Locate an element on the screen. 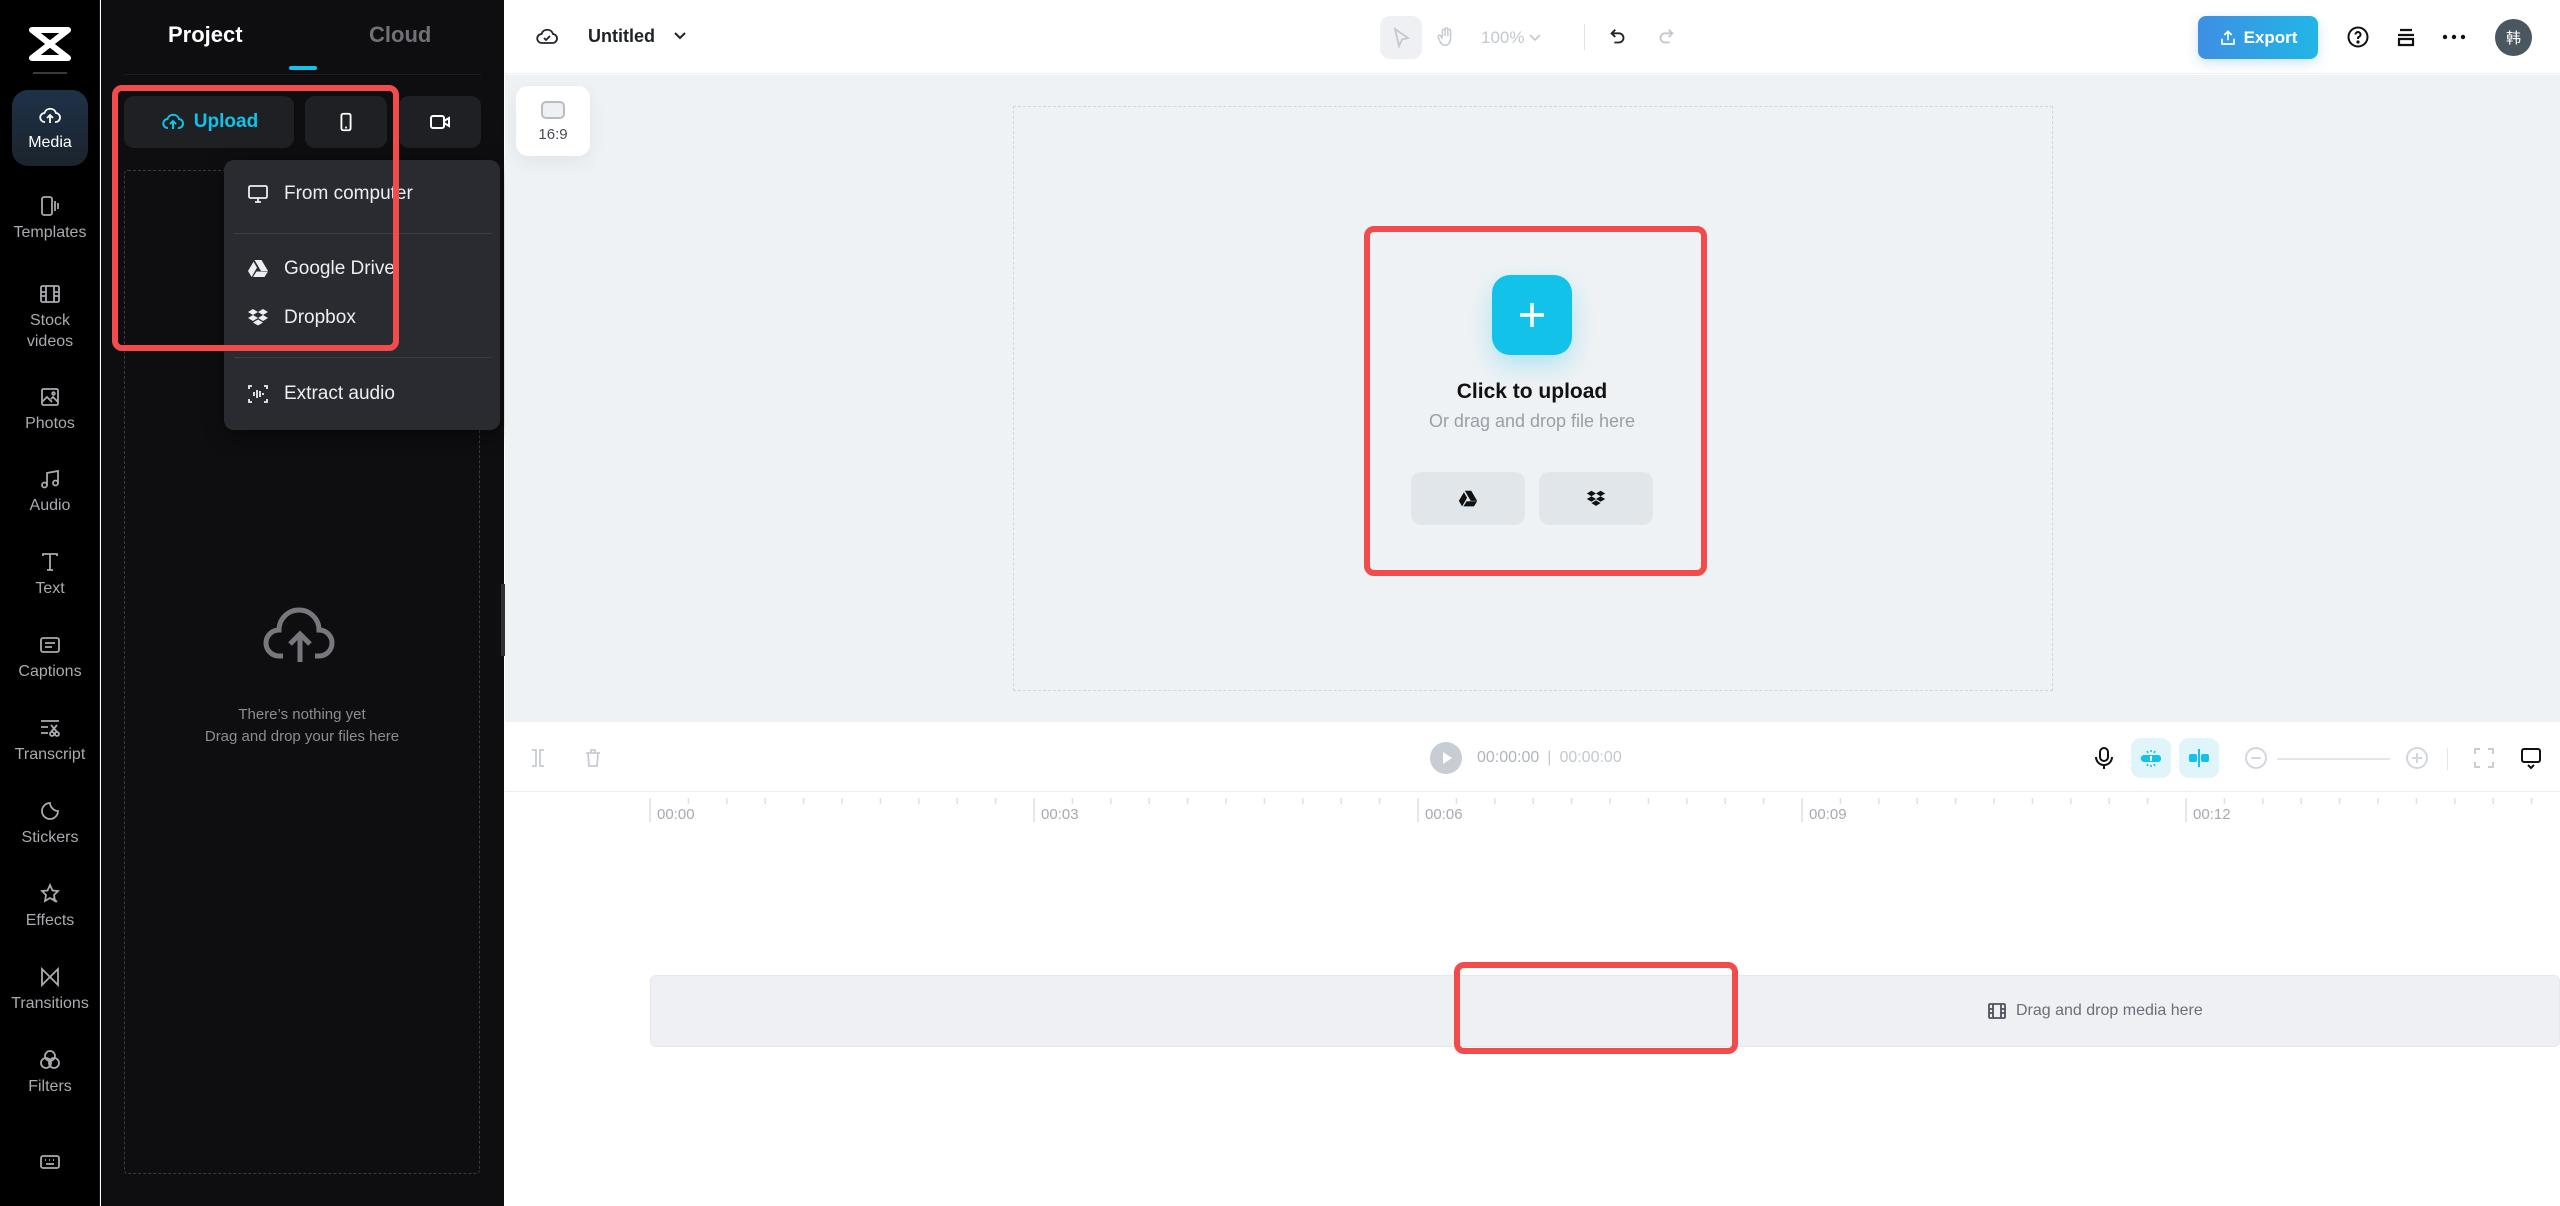 The height and width of the screenshot is (1206, 2560). play-button is located at coordinates (1446, 758).